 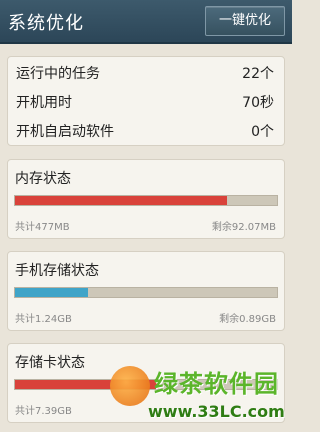 I want to click on title-bar: 系统优化 一键优化, so click(x=146, y=22).